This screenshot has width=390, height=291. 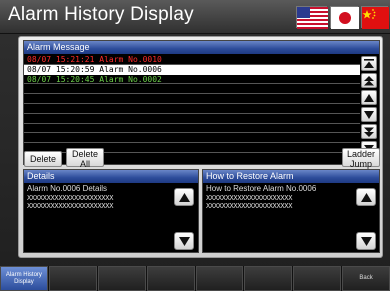 I want to click on double-down-icon, so click(x=369, y=132).